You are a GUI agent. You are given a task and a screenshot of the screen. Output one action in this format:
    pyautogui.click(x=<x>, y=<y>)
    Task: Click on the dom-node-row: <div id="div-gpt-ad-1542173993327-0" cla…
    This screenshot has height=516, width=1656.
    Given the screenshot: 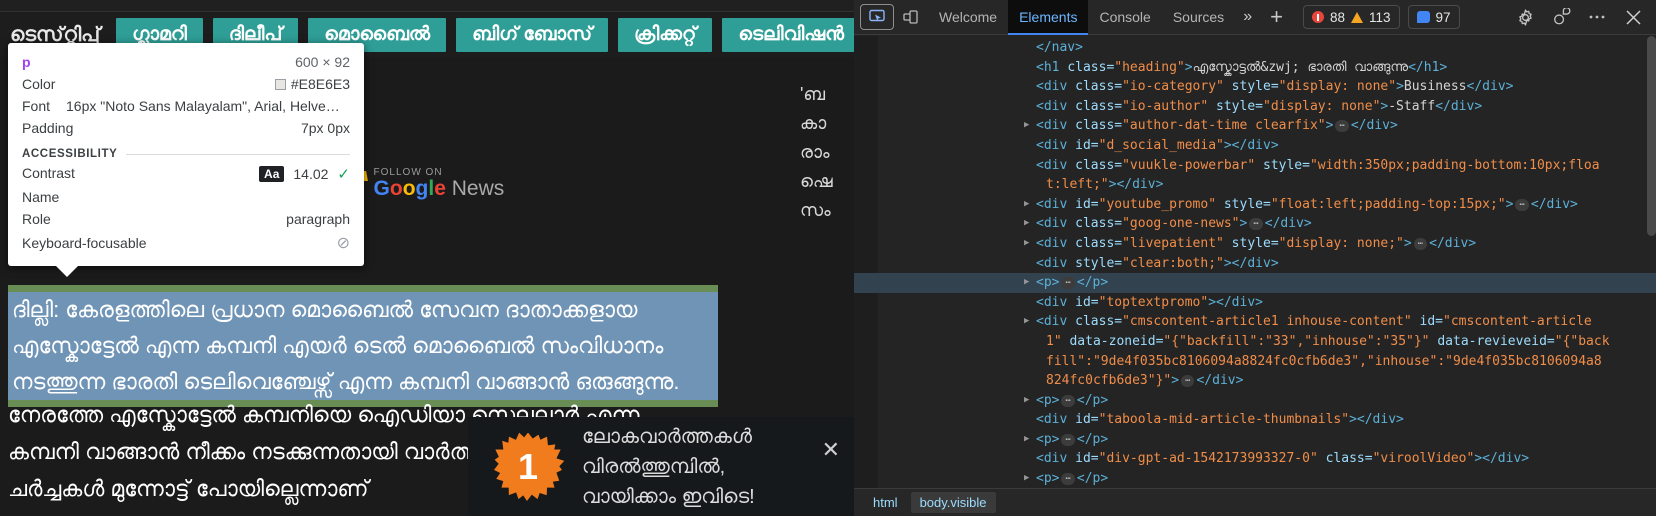 What is the action you would take?
    pyautogui.click(x=1255, y=459)
    